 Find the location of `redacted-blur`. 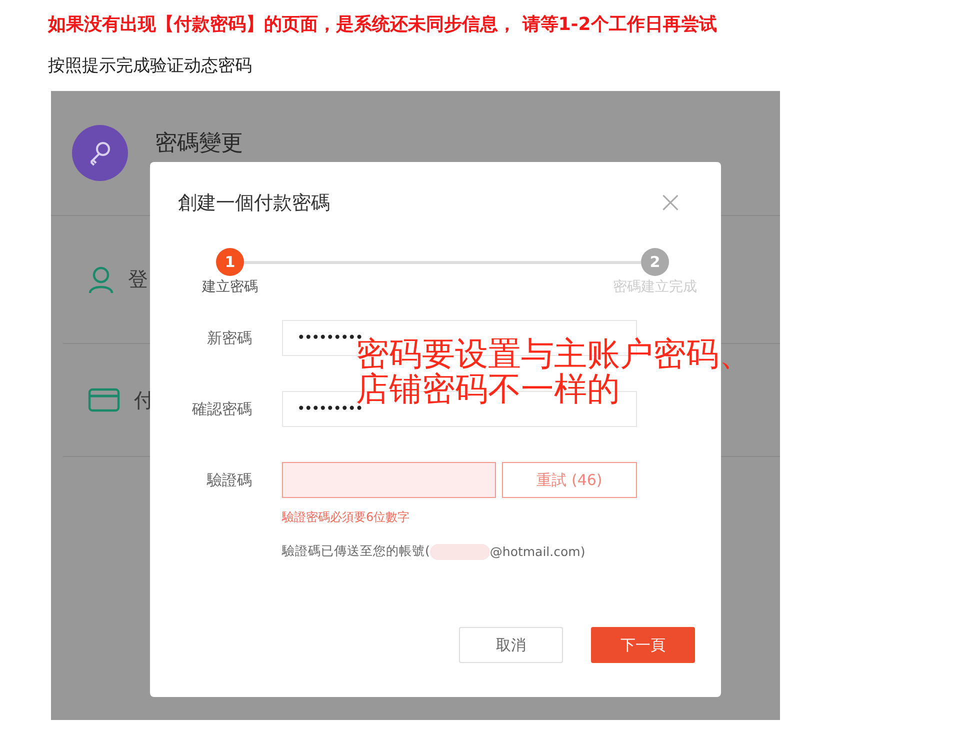

redacted-blur is located at coordinates (460, 552).